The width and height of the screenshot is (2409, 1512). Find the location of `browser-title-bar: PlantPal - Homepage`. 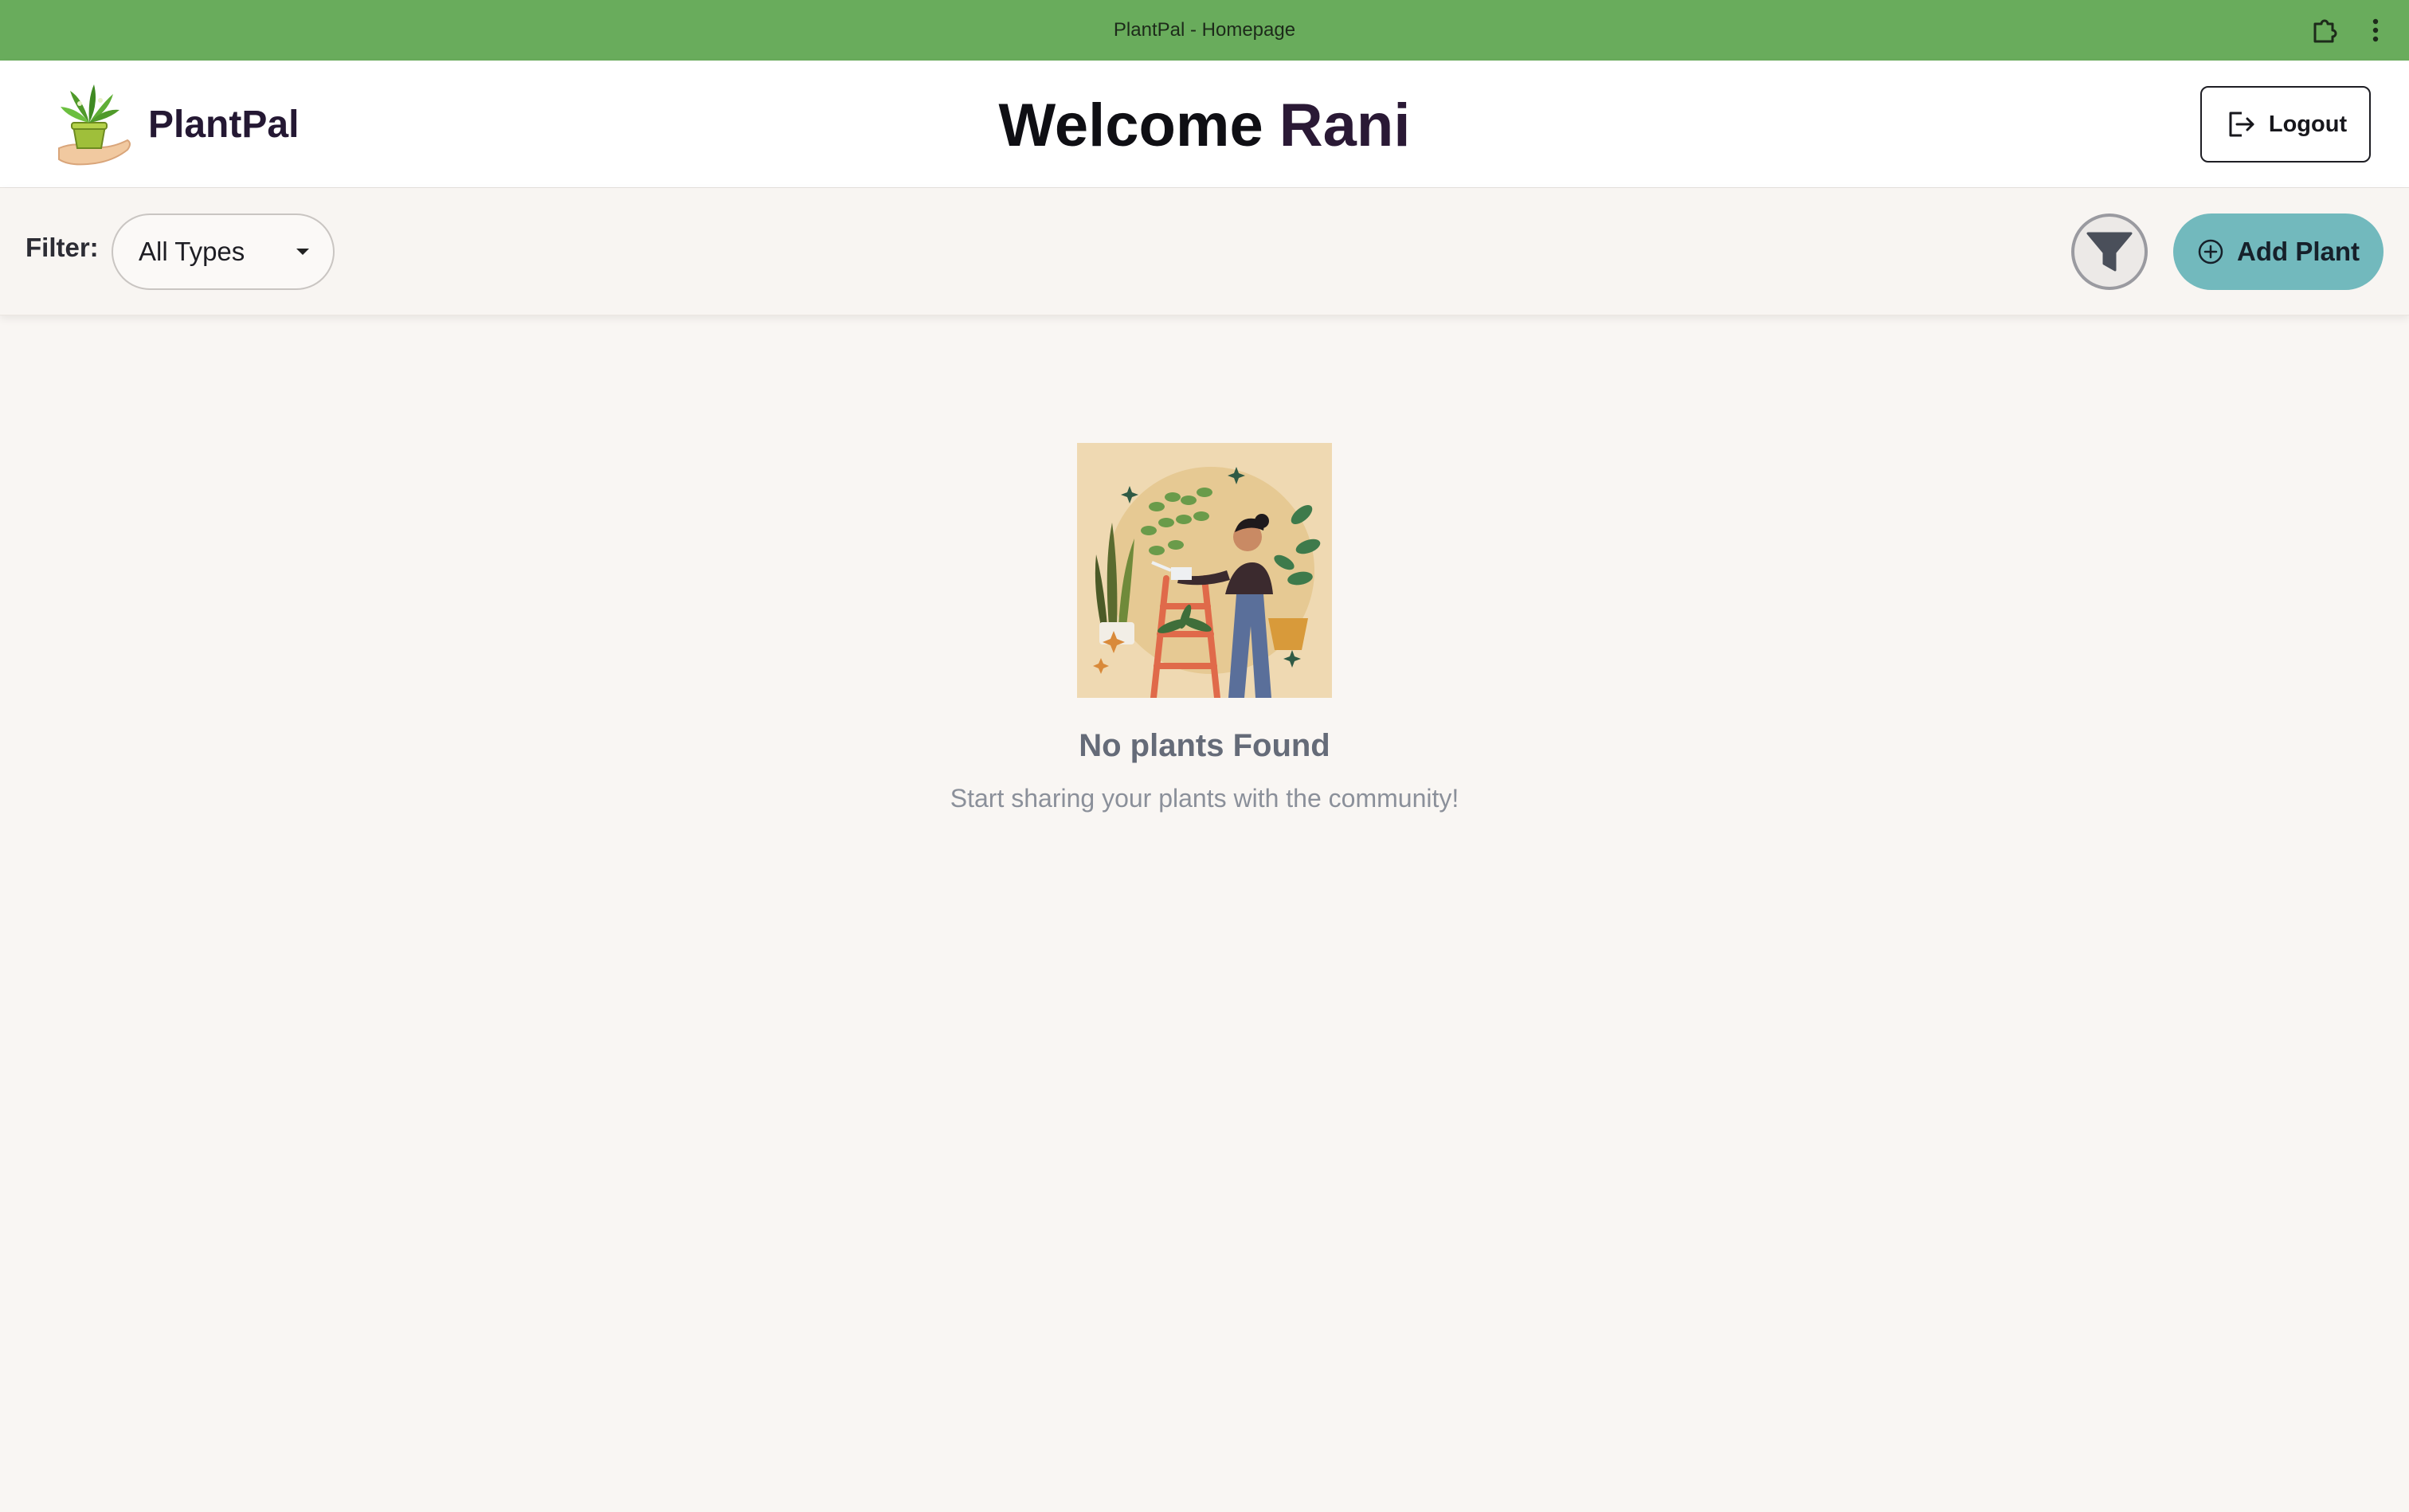

browser-title-bar: PlantPal - Homepage is located at coordinates (1204, 31).